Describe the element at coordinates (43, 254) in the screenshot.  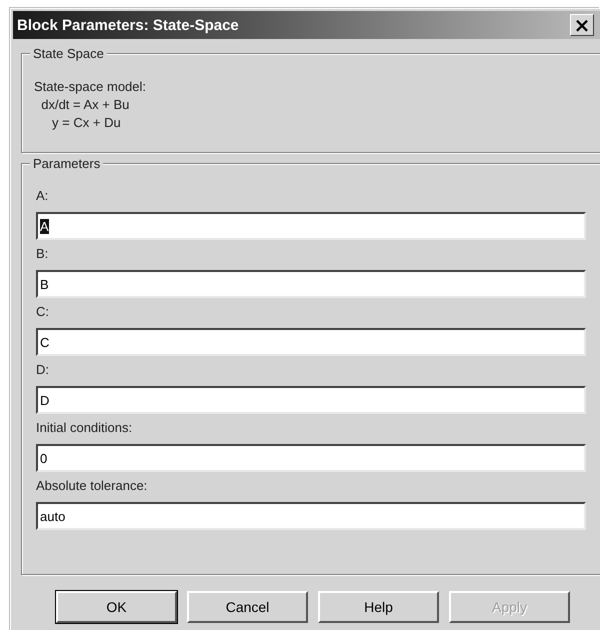
I see `field-label: B:` at that location.